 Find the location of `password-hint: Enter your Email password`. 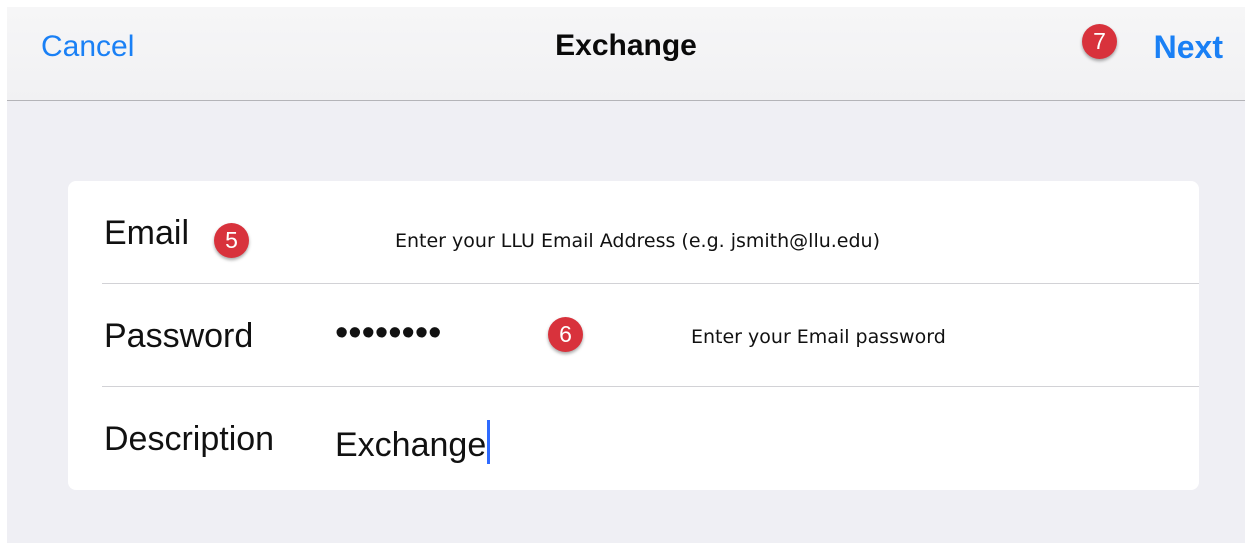

password-hint: Enter your Email password is located at coordinates (818, 337).